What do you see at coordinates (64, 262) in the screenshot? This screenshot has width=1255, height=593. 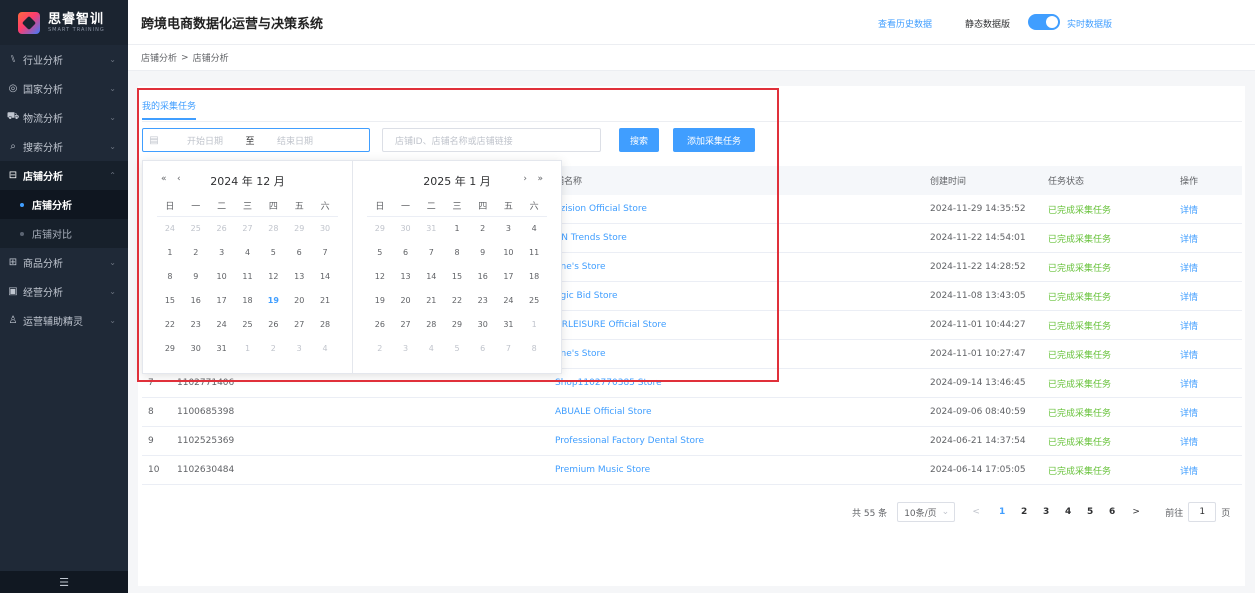 I see `sidebar-item-5: ⊞ 商品分析 ⌄` at bounding box center [64, 262].